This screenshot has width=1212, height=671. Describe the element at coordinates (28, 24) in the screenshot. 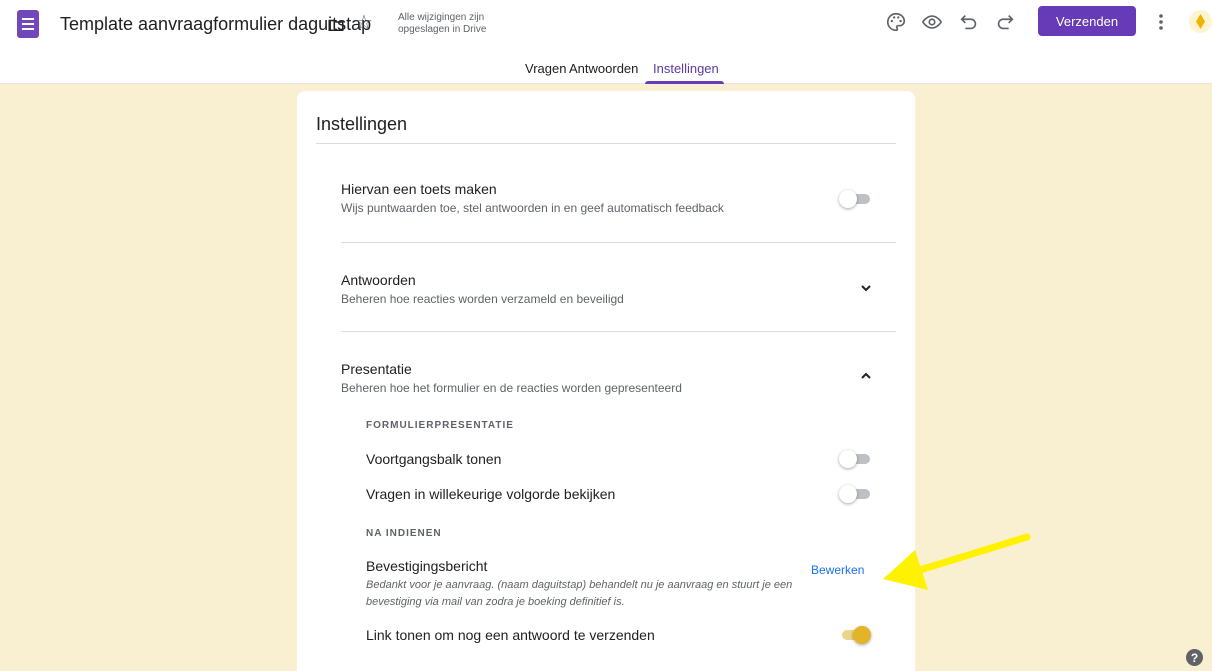

I see `forms-app-icon` at that location.